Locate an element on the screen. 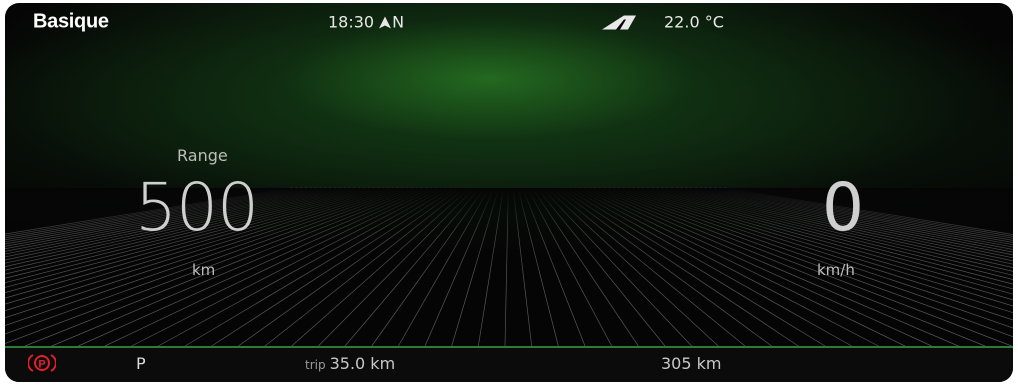 The width and height of the screenshot is (1018, 385). view-mode-title: Basique is located at coordinates (71, 22).